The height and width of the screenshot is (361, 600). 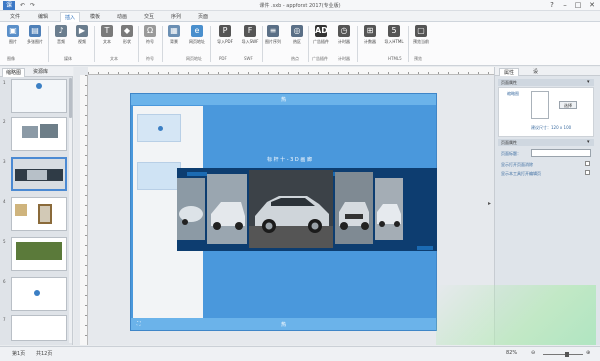 I want to click on select-button: 选择, so click(x=568, y=105).